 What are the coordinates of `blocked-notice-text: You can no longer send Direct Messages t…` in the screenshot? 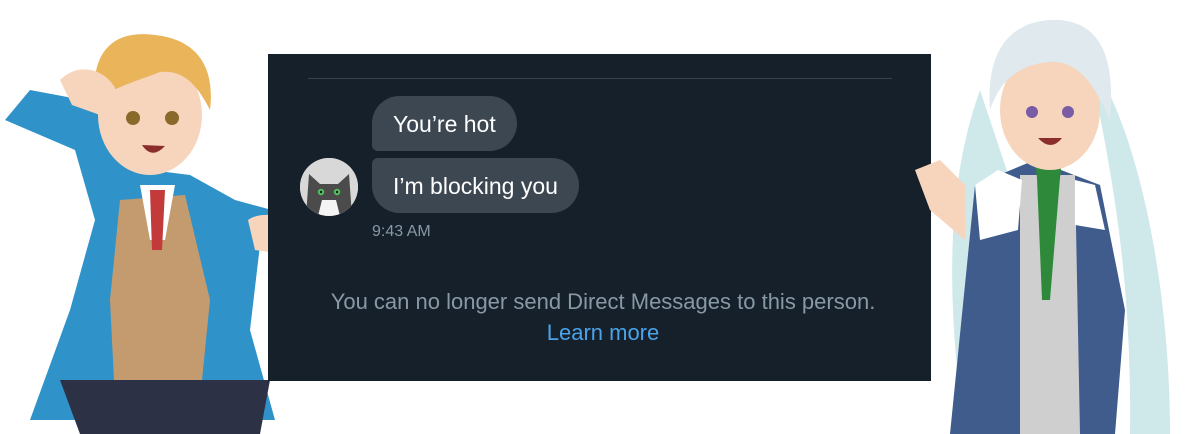 It's located at (603, 301).